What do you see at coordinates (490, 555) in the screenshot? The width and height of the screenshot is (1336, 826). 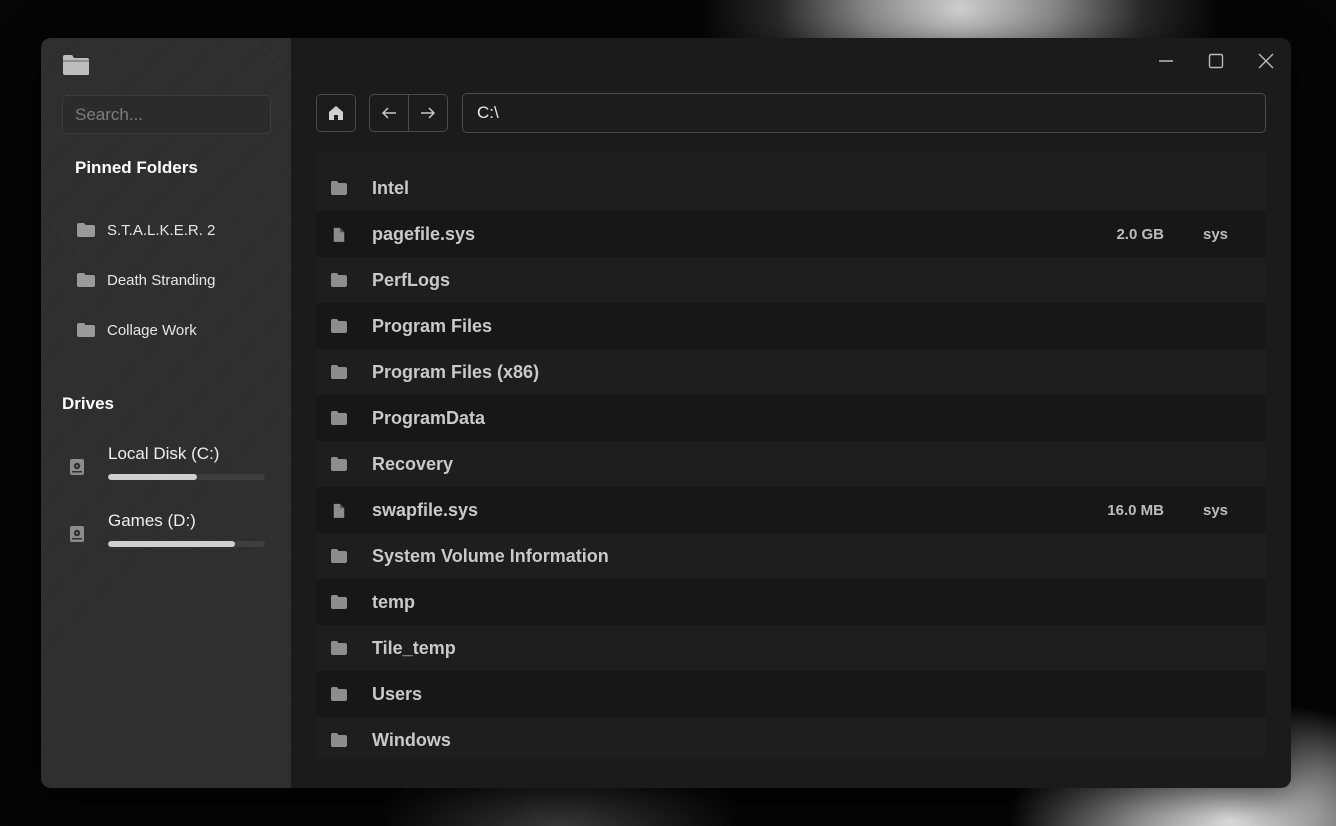 I see `file-name: System Volume Information` at bounding box center [490, 555].